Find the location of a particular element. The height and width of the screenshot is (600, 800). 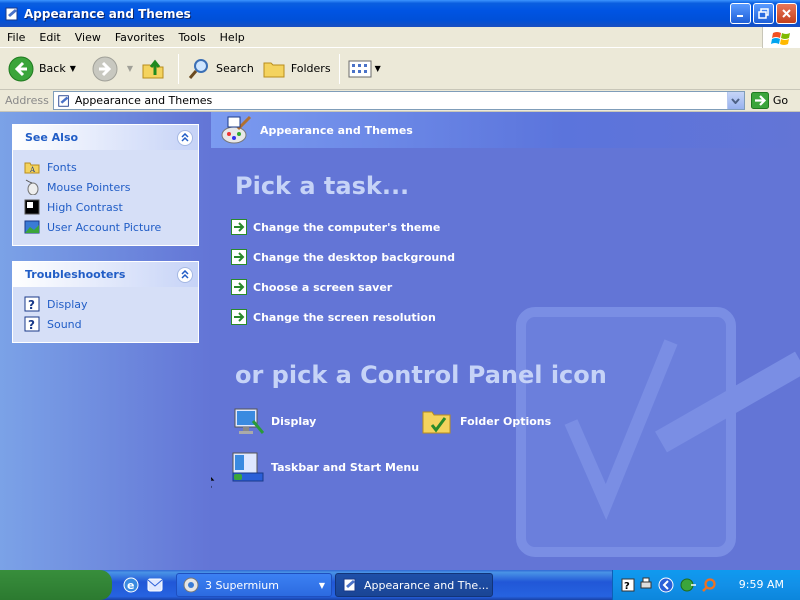

address-dropdown-button is located at coordinates (735, 100).